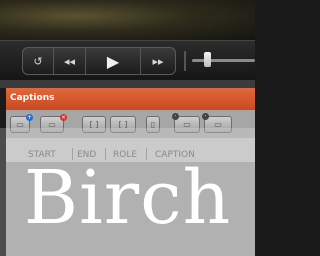 The width and height of the screenshot is (320, 256). I want to click on rewind-icon: ◂◂, so click(69, 61).